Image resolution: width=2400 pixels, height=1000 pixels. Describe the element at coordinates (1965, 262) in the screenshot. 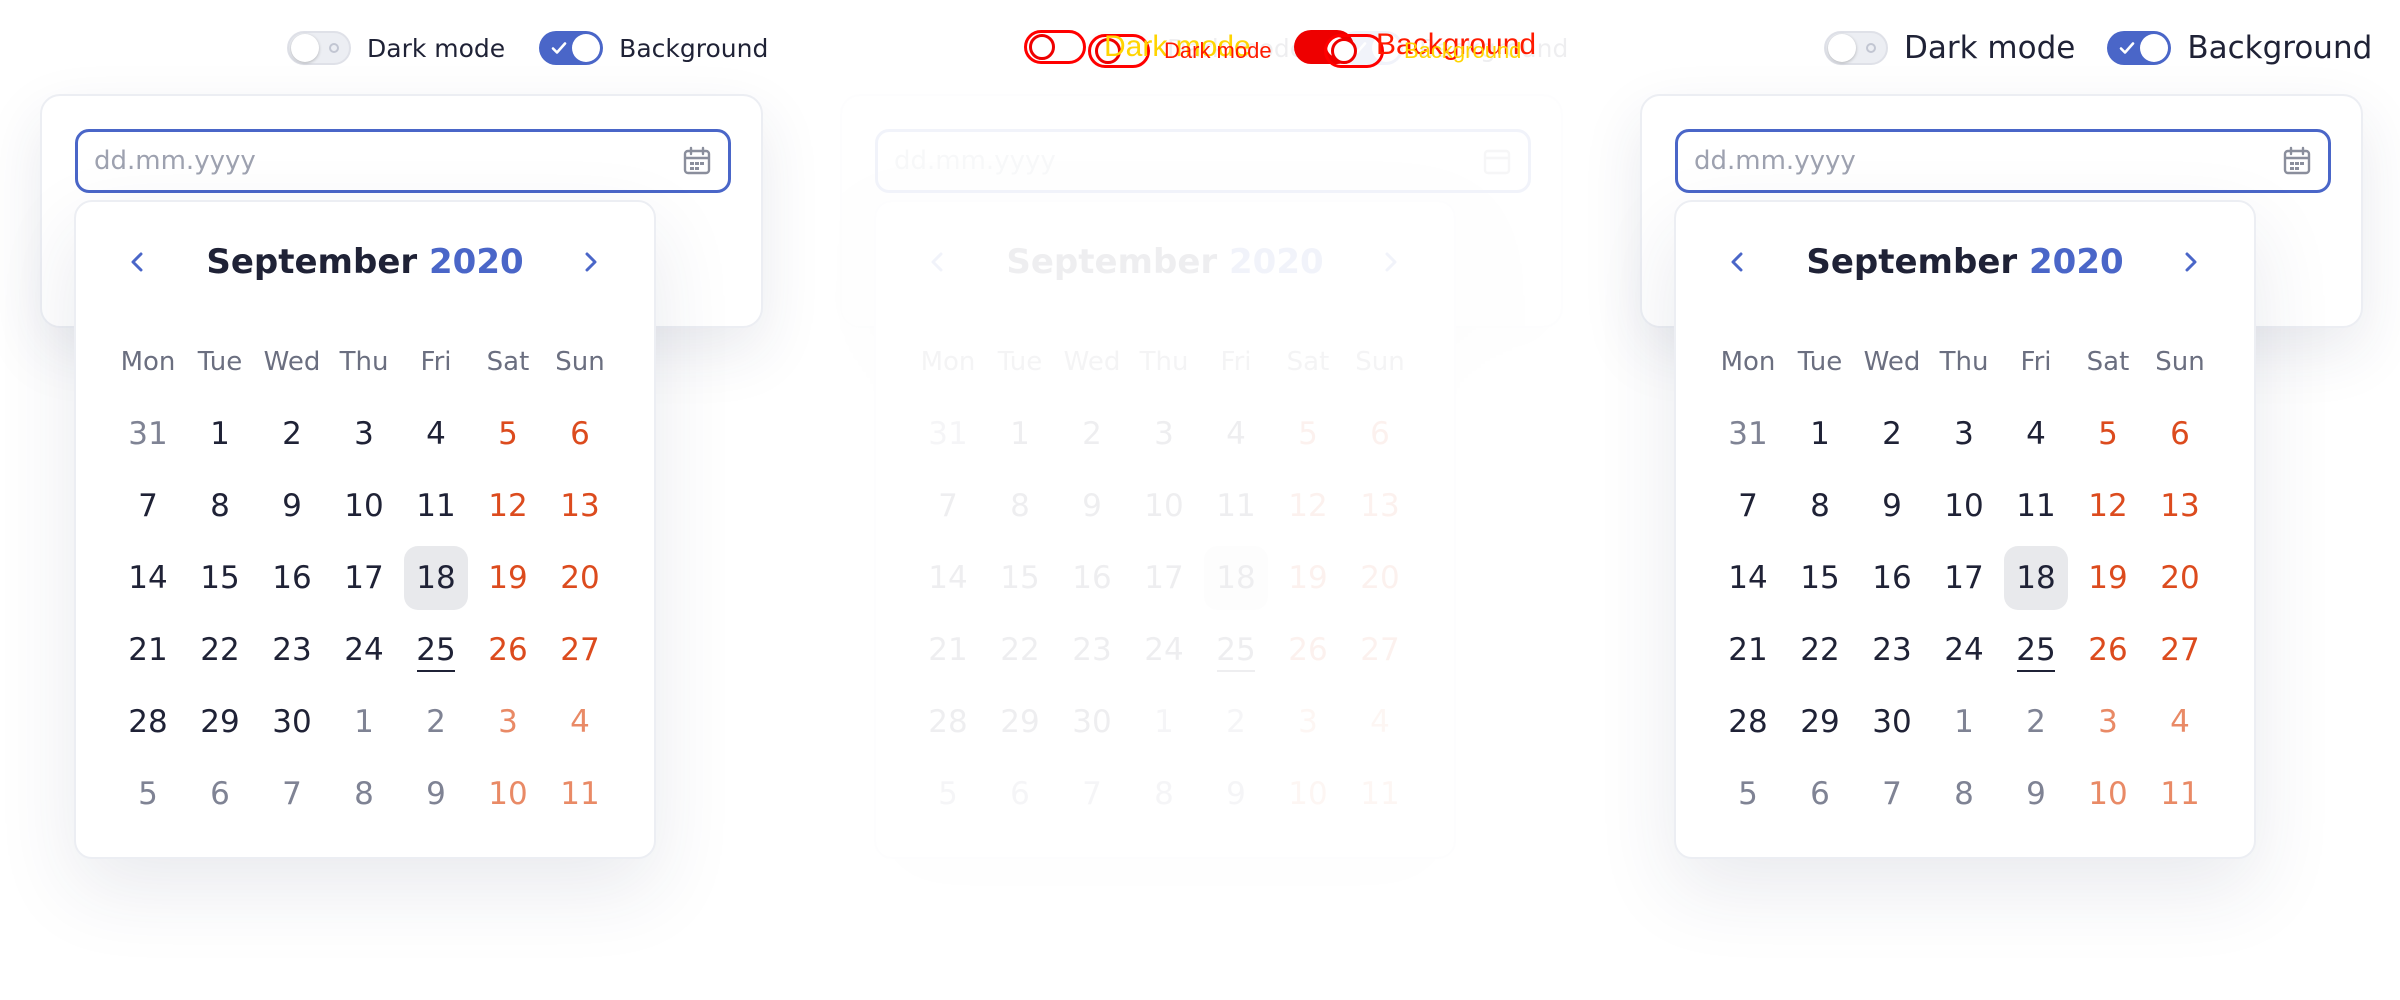

I see `month-year-title: September 2020` at that location.